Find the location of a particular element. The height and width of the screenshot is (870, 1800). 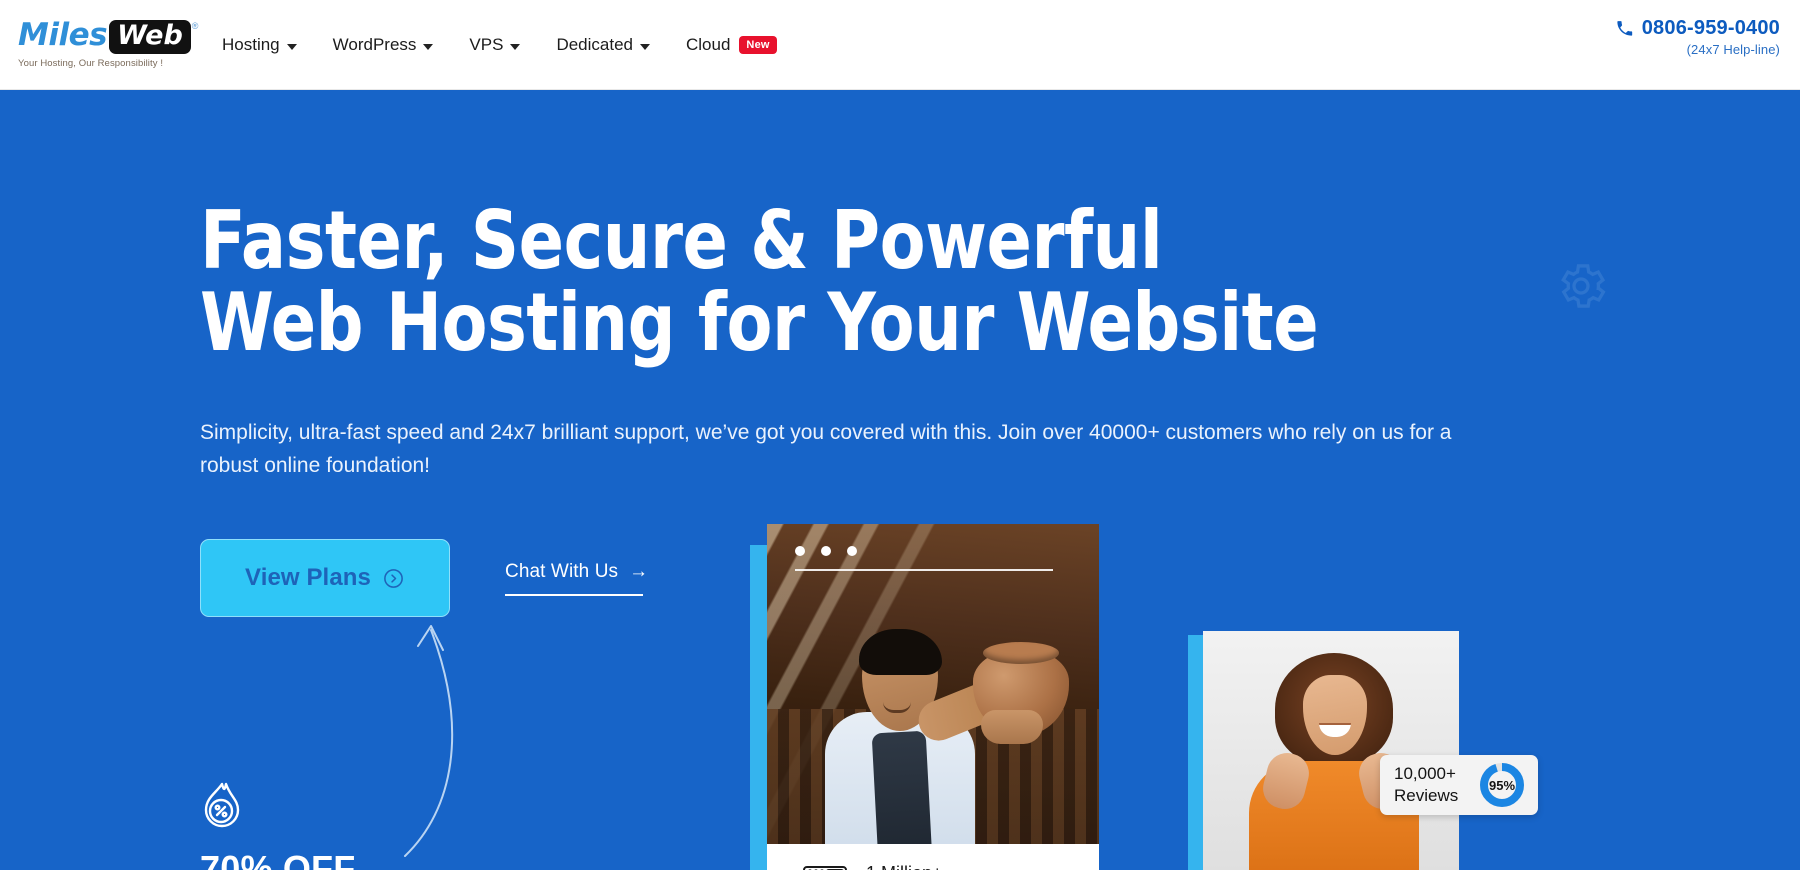

logo-text-secondary: Web is located at coordinates (150, 36).